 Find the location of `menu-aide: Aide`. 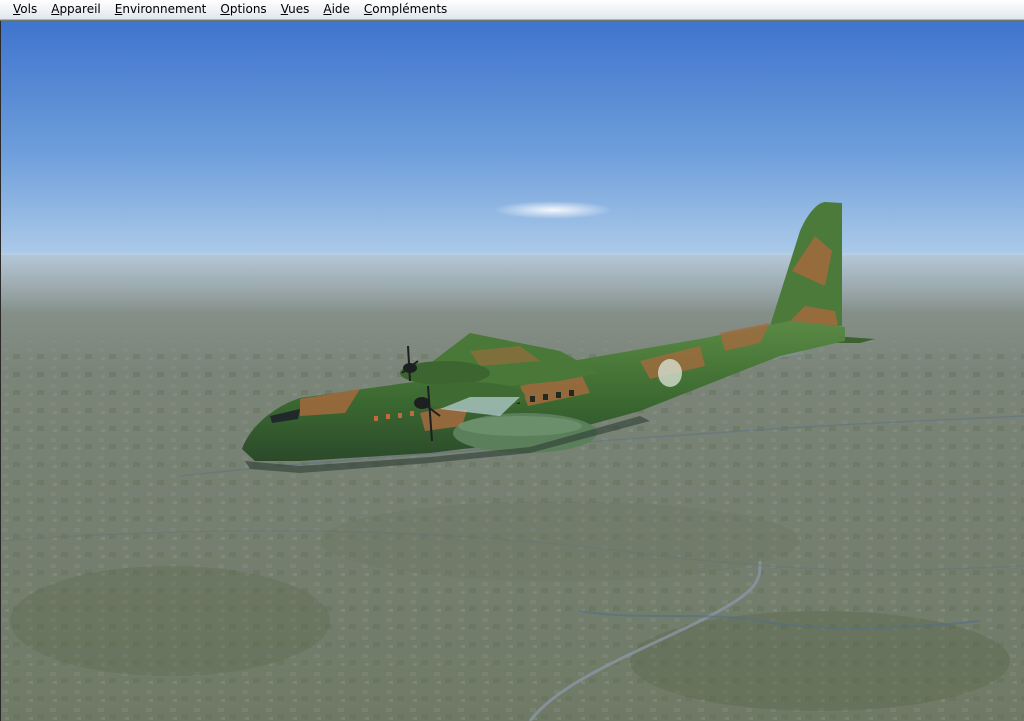

menu-aide: Aide is located at coordinates (336, 9).